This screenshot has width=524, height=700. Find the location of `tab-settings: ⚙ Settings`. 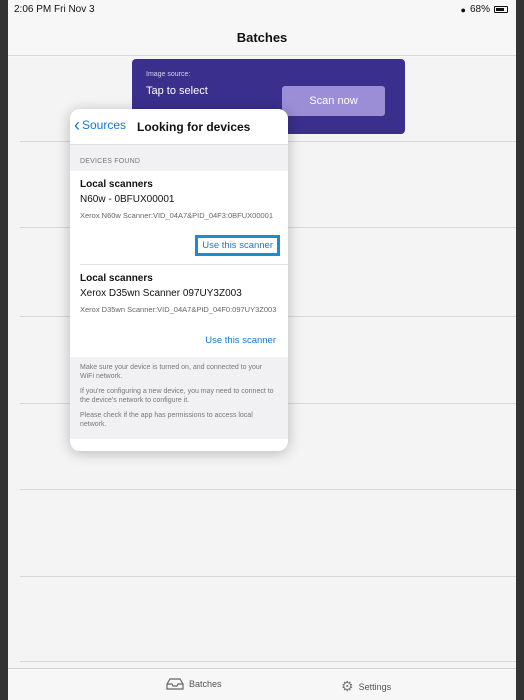

tab-settings: ⚙ Settings is located at coordinates (366, 686).